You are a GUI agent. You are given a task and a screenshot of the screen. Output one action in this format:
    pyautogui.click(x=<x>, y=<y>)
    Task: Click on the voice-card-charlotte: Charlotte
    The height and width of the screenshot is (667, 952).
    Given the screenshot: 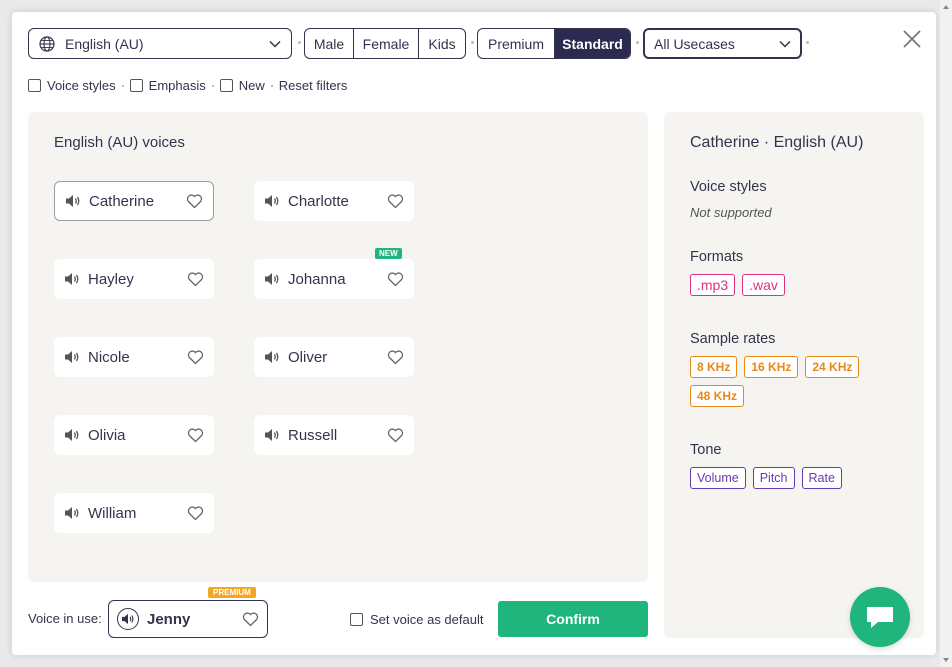 What is the action you would take?
    pyautogui.click(x=334, y=201)
    